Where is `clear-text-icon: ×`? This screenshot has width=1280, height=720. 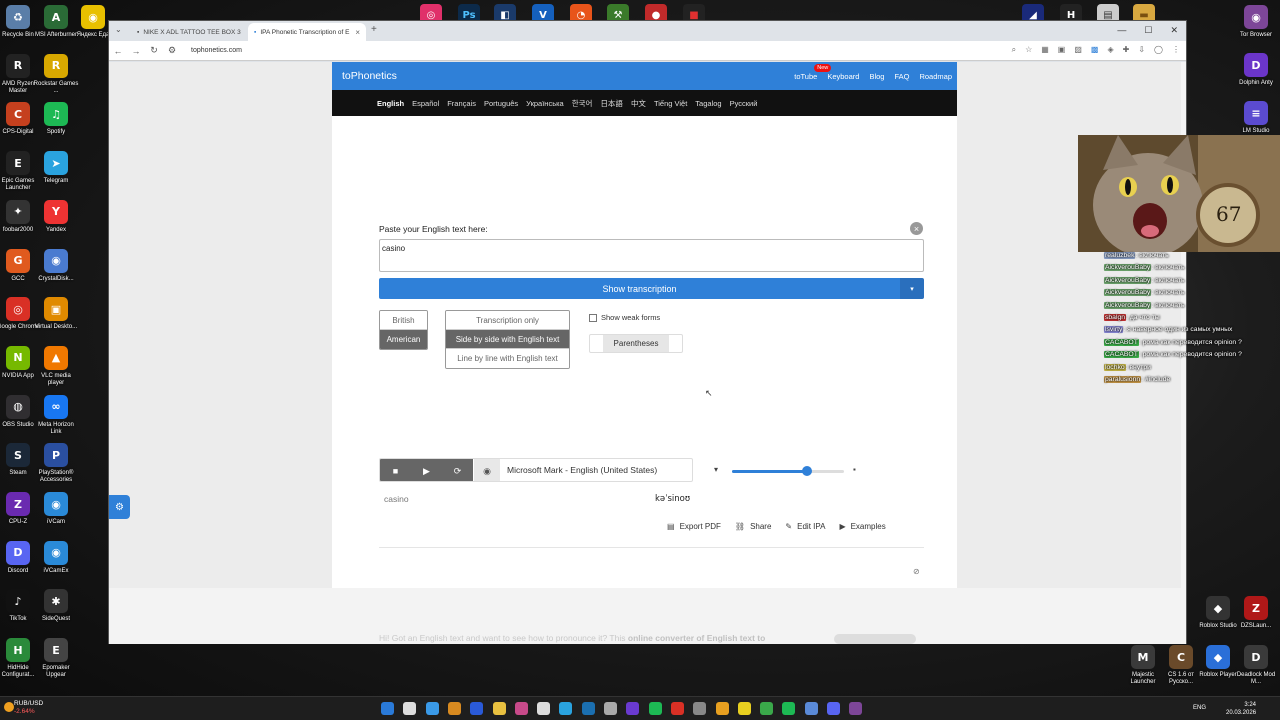 clear-text-icon: × is located at coordinates (916, 228).